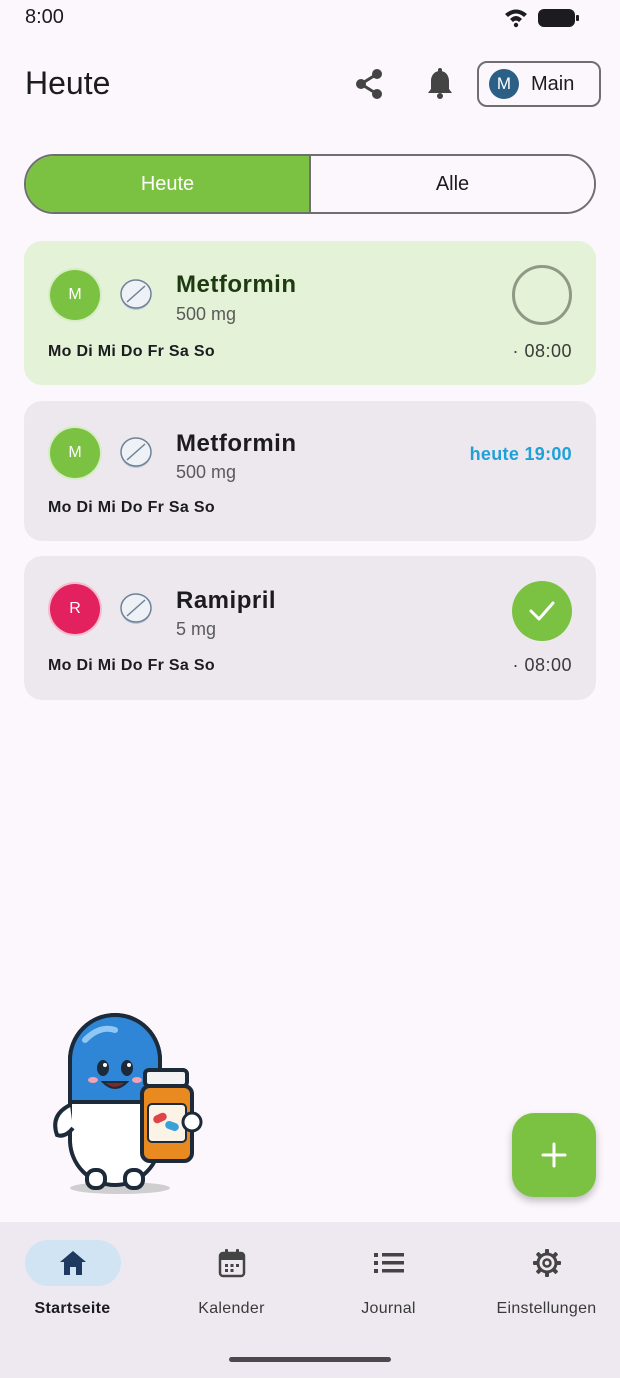 Image resolution: width=620 pixels, height=1378 pixels. Describe the element at coordinates (75, 609) in the screenshot. I see `medication-avatar: R` at that location.